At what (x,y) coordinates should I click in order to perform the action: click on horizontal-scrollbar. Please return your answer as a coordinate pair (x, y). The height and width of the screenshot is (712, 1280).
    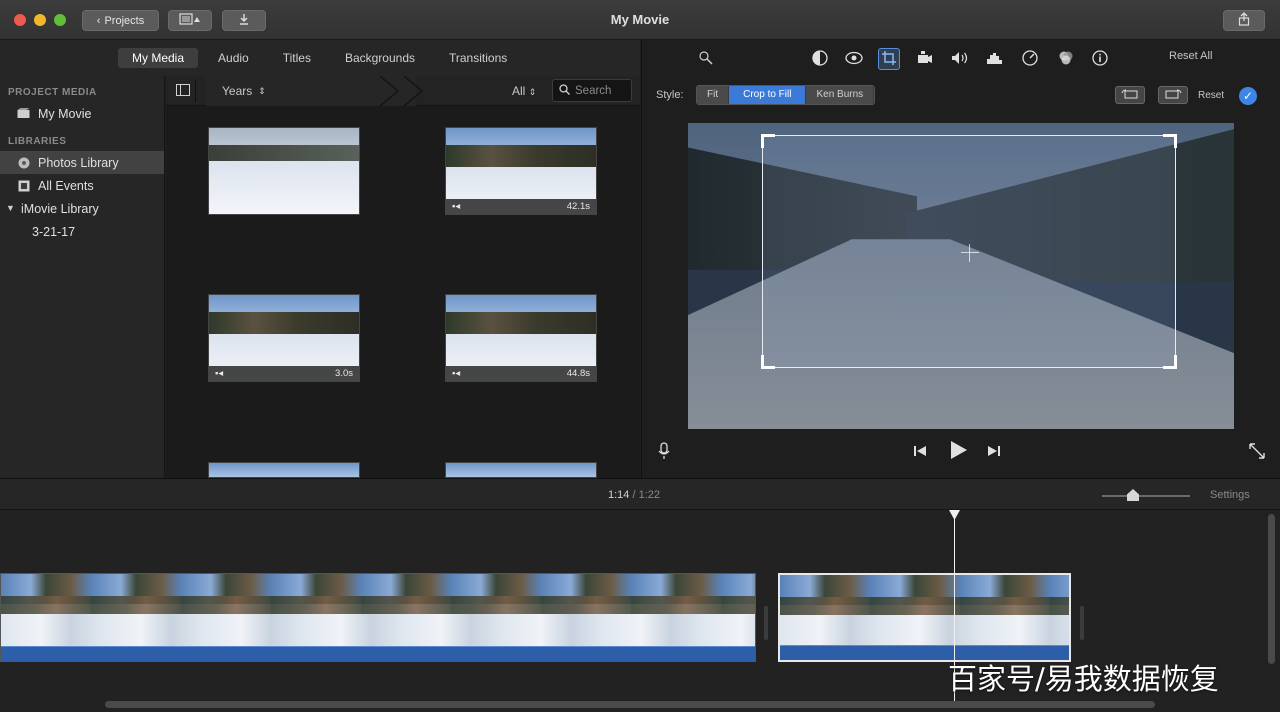
    Looking at the image, I should click on (630, 704).